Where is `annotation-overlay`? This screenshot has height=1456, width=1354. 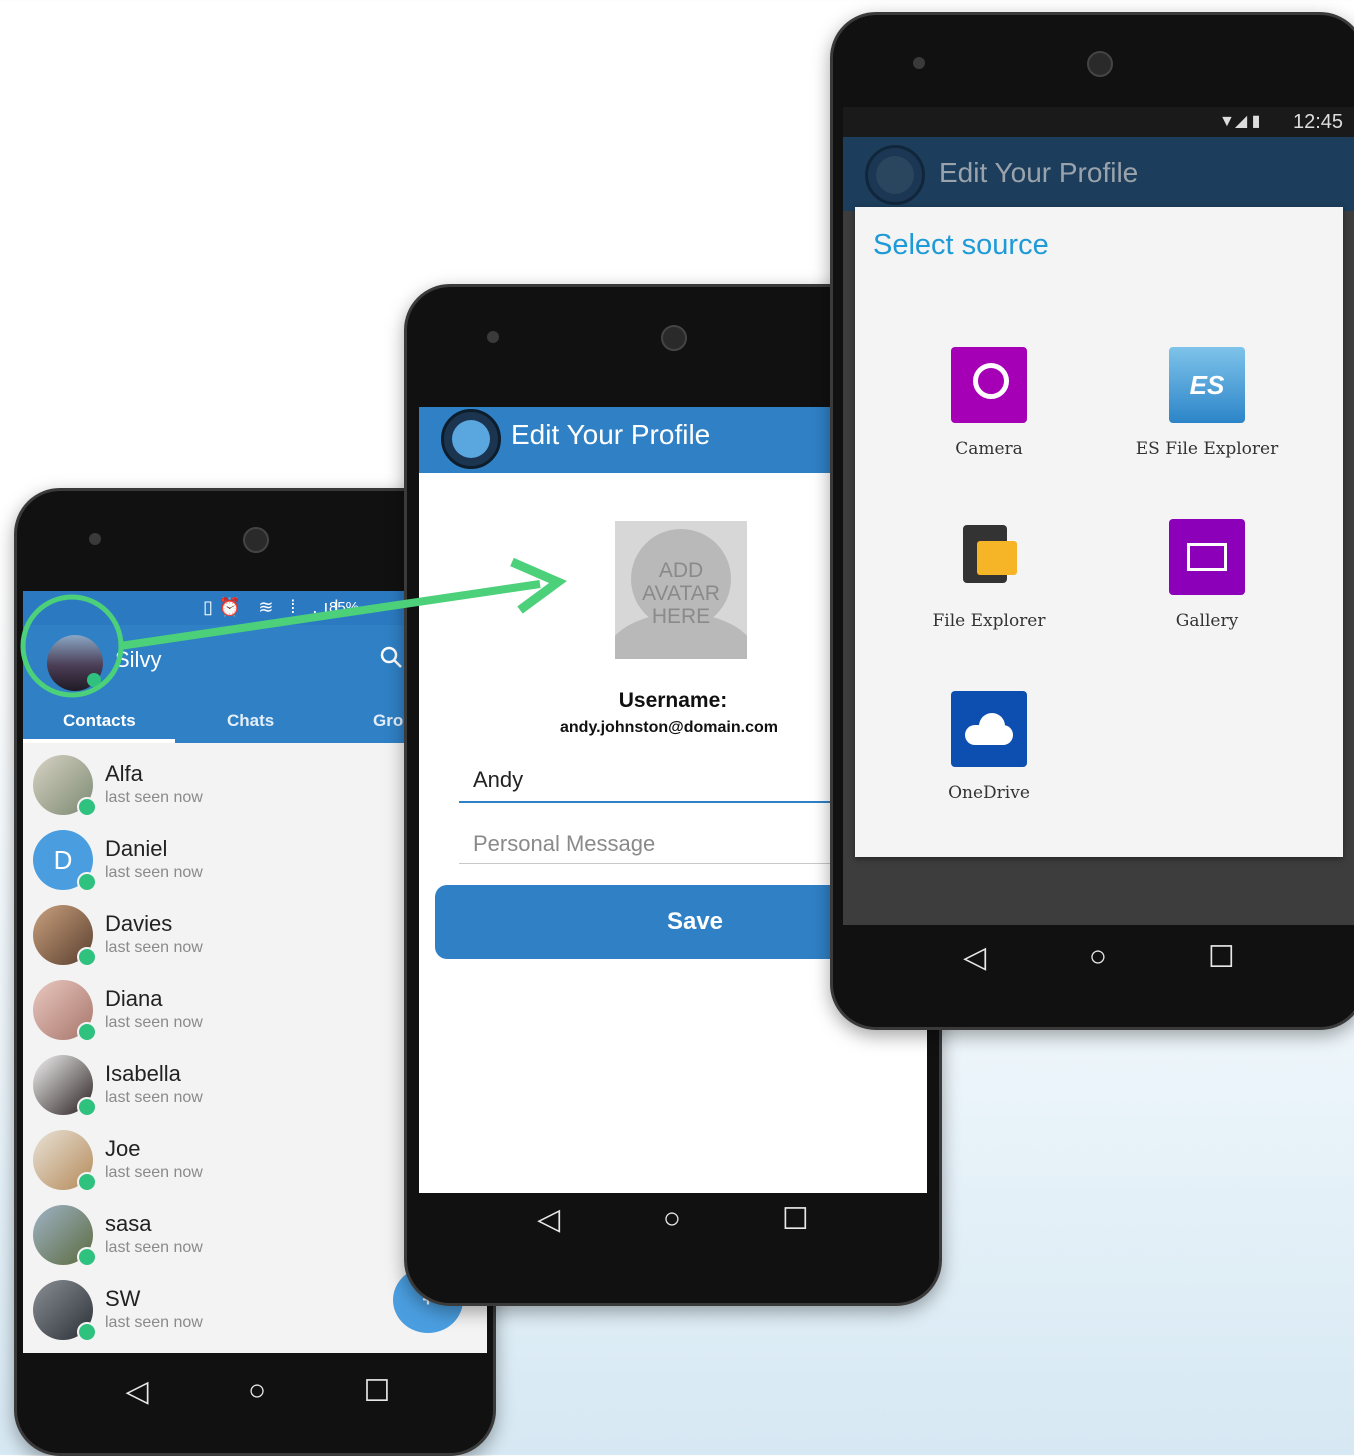 annotation-overlay is located at coordinates (293, 627).